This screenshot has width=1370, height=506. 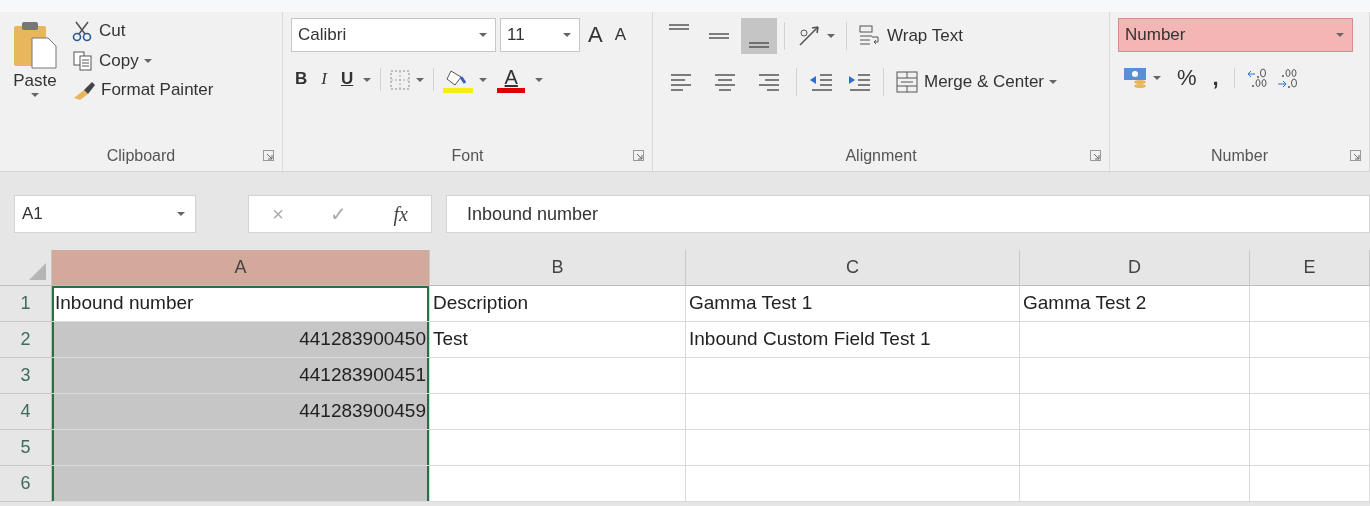 I want to click on font-size-dropdown: 11, so click(x=540, y=35).